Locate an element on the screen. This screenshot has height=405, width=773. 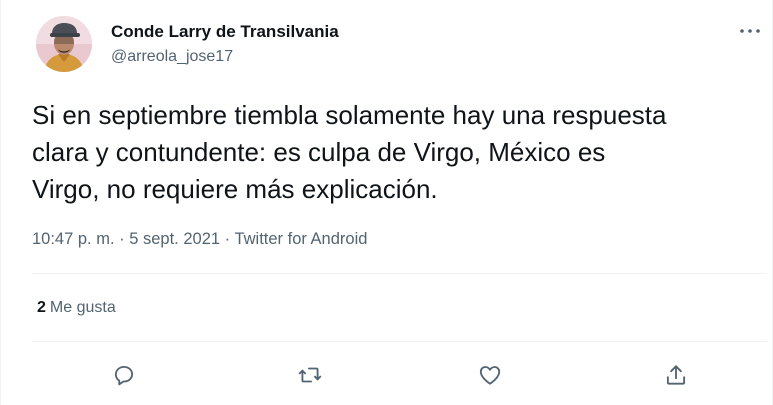
author-name: Conde Larry de Transilvania is located at coordinates (225, 32).